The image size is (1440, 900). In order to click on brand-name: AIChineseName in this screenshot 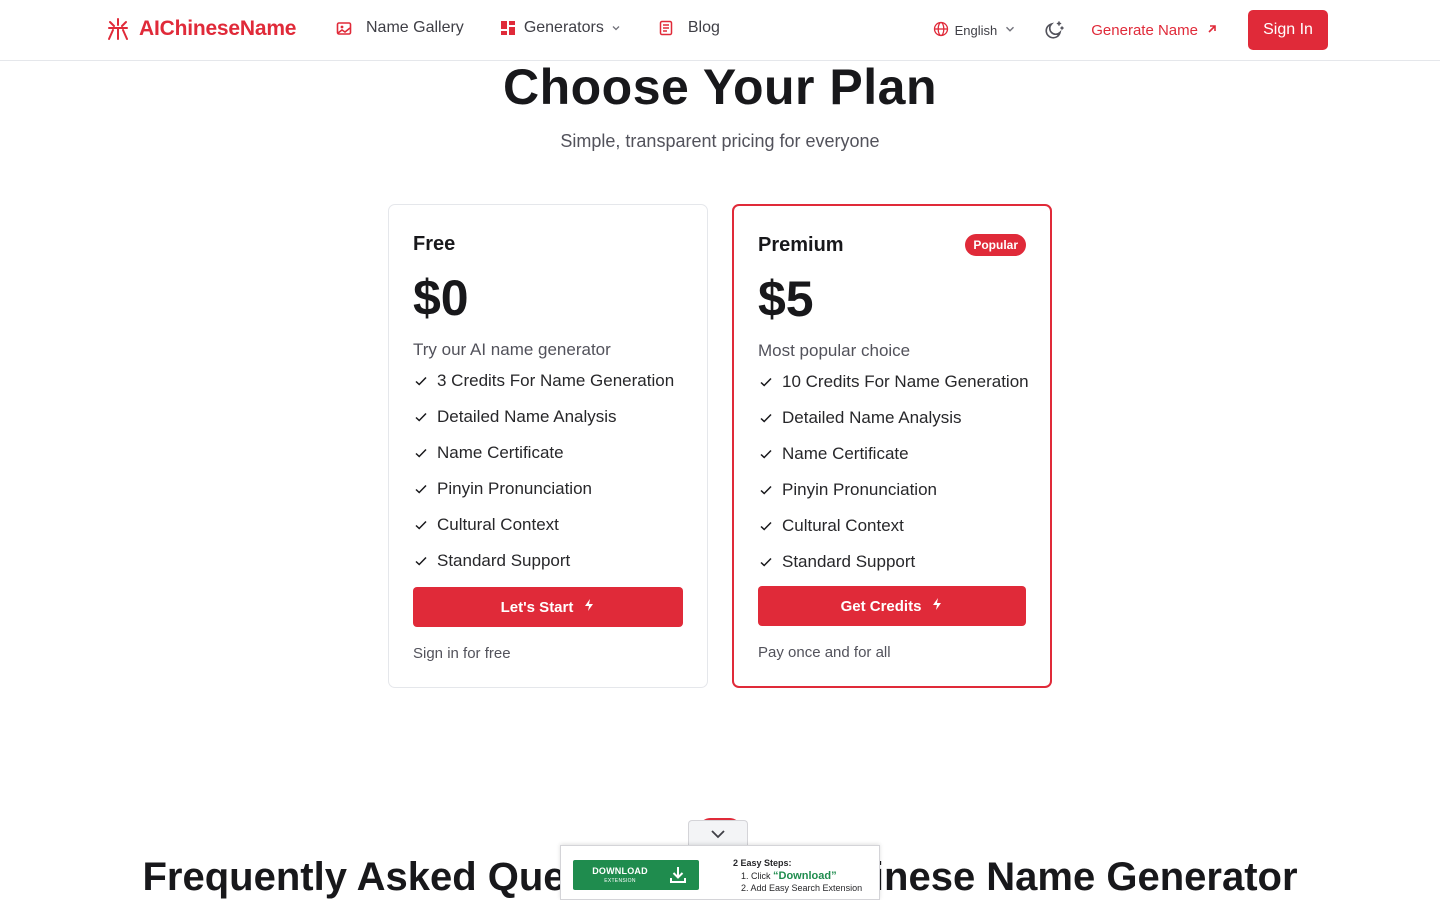, I will do `click(218, 28)`.